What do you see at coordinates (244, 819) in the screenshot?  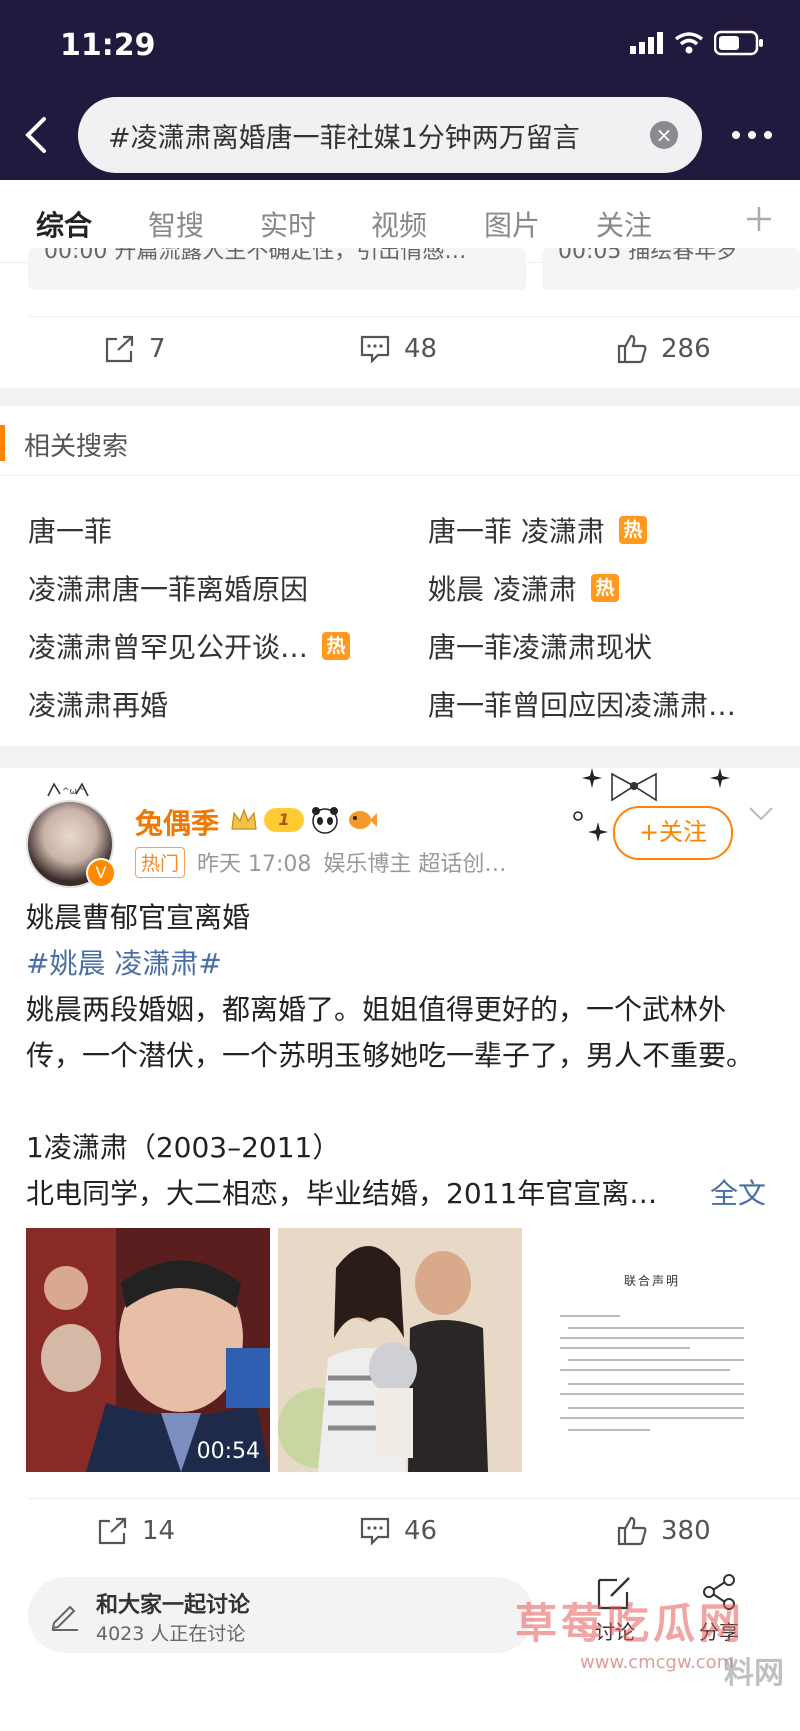 I see `crown-icon` at bounding box center [244, 819].